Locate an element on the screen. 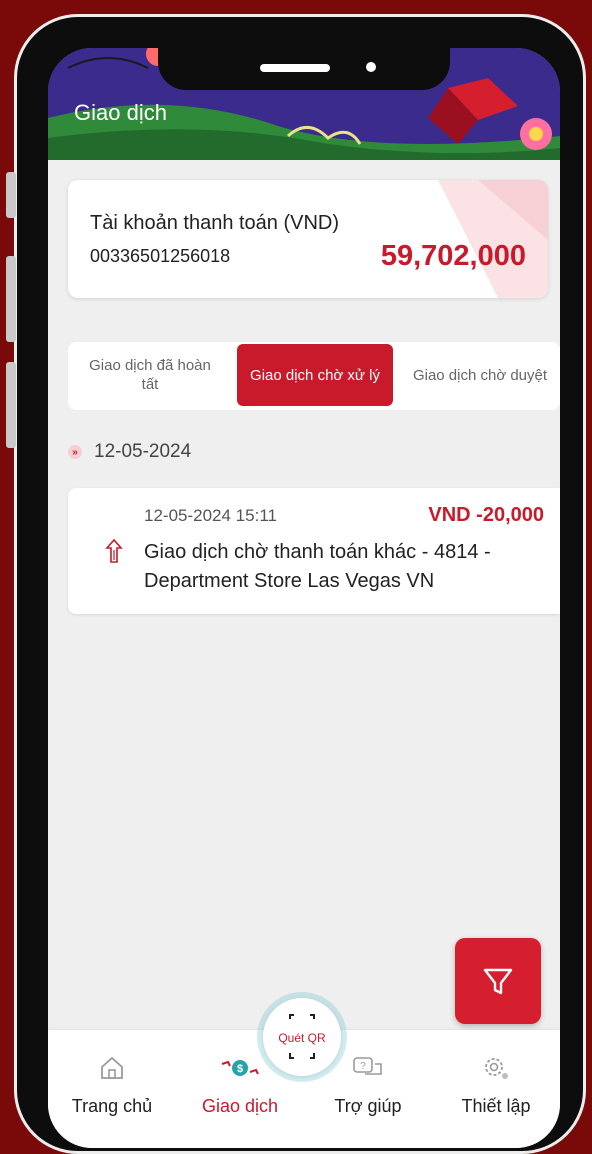 This screenshot has height=1154, width=592. chevron-double-right-icon: » is located at coordinates (75, 452).